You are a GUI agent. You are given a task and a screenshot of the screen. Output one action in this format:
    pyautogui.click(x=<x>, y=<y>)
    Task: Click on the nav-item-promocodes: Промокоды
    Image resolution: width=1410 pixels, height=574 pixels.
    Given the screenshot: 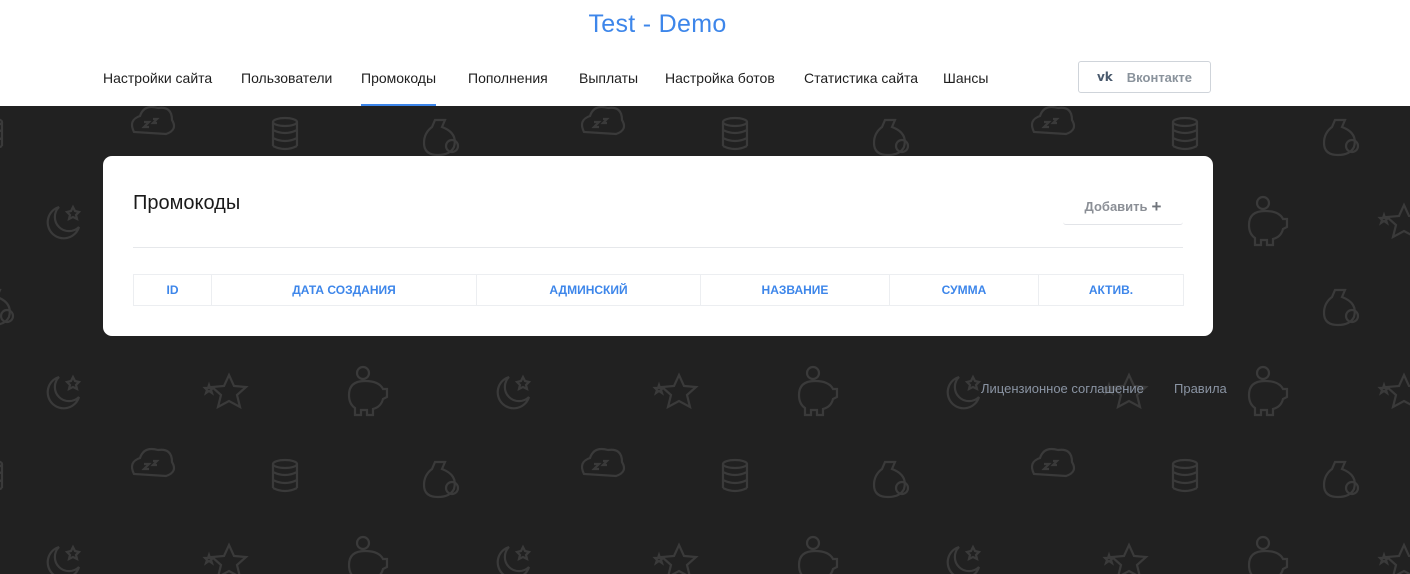 What is the action you would take?
    pyautogui.click(x=399, y=83)
    